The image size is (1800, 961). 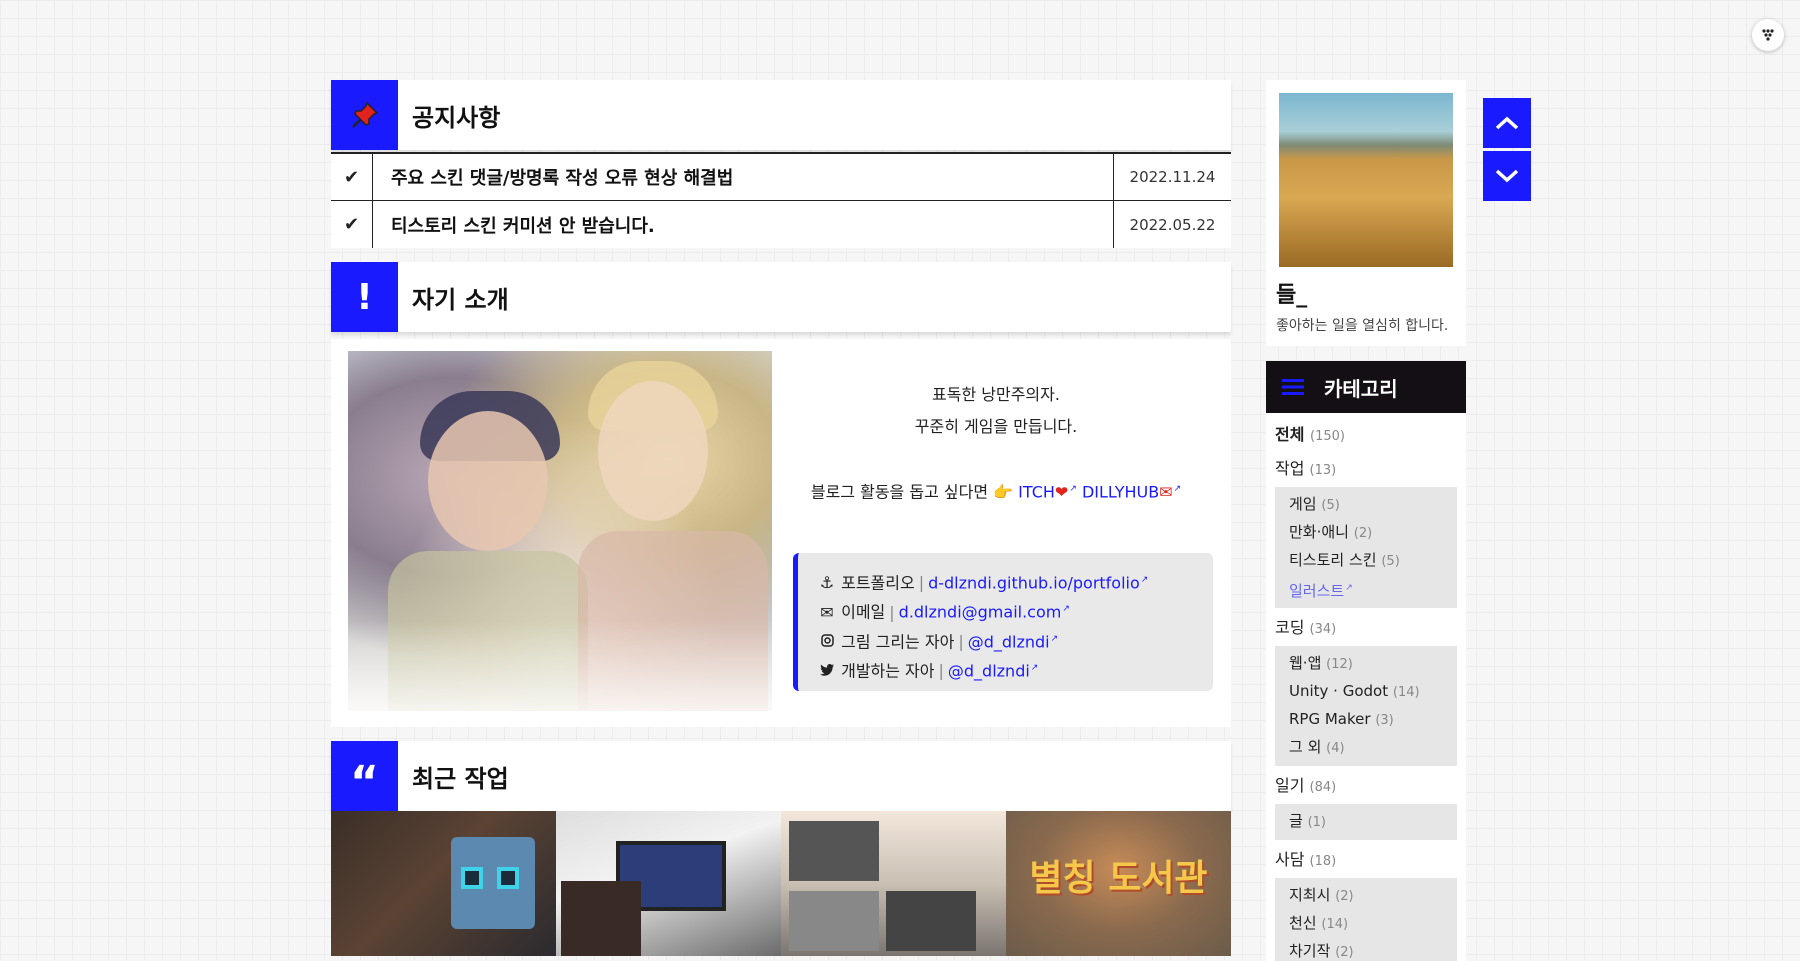 What do you see at coordinates (364, 776) in the screenshot?
I see `quote-icon: “` at bounding box center [364, 776].